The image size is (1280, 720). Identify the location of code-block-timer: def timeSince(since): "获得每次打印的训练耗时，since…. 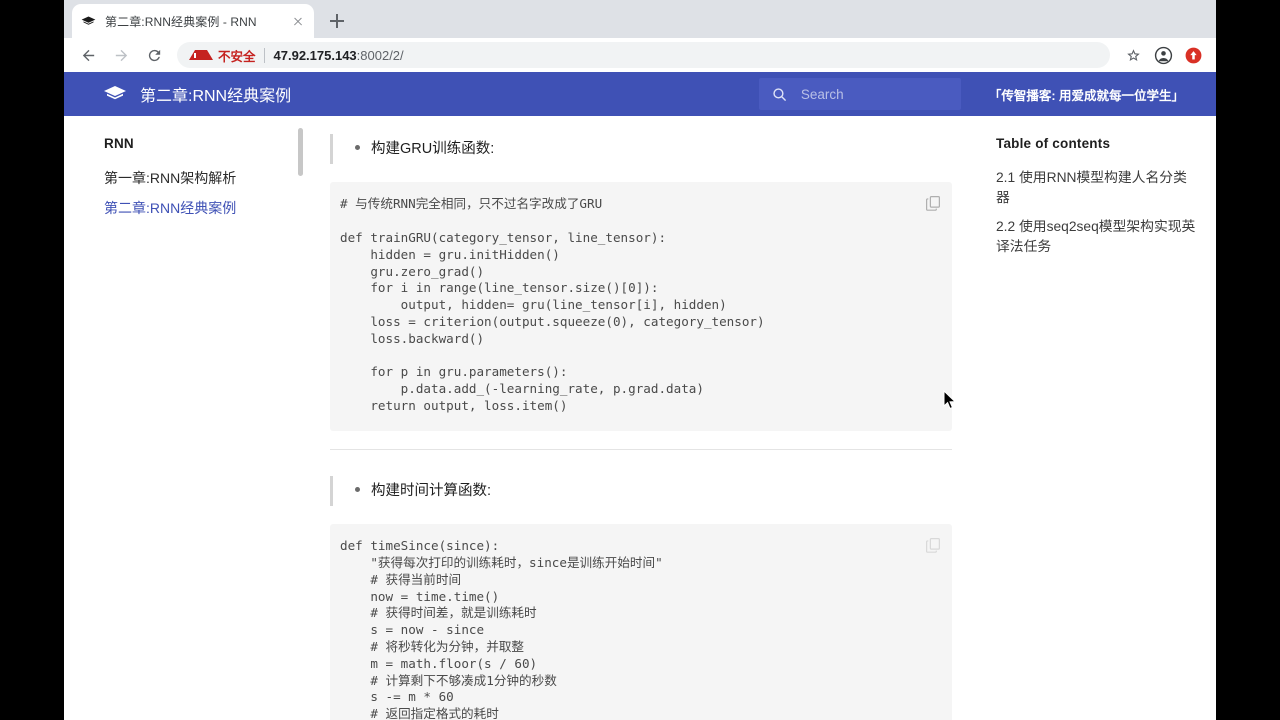
(641, 622).